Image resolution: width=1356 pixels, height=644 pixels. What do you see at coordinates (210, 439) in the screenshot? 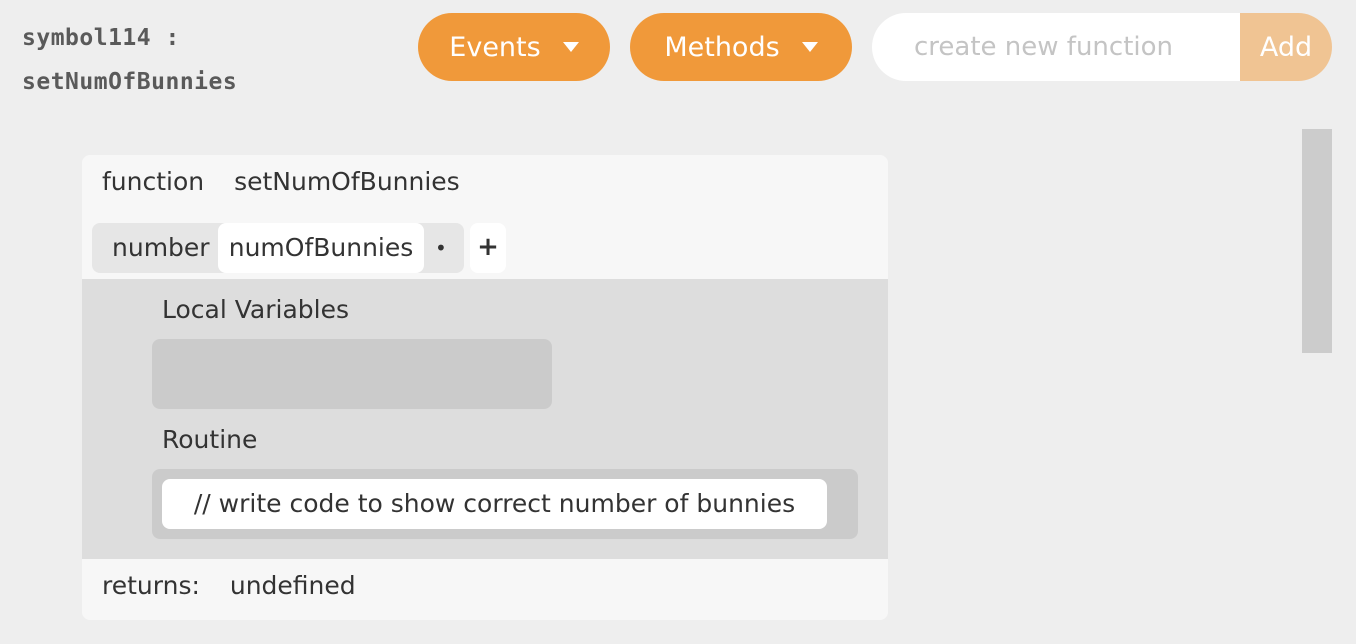
I see `routine-label: Routine` at bounding box center [210, 439].